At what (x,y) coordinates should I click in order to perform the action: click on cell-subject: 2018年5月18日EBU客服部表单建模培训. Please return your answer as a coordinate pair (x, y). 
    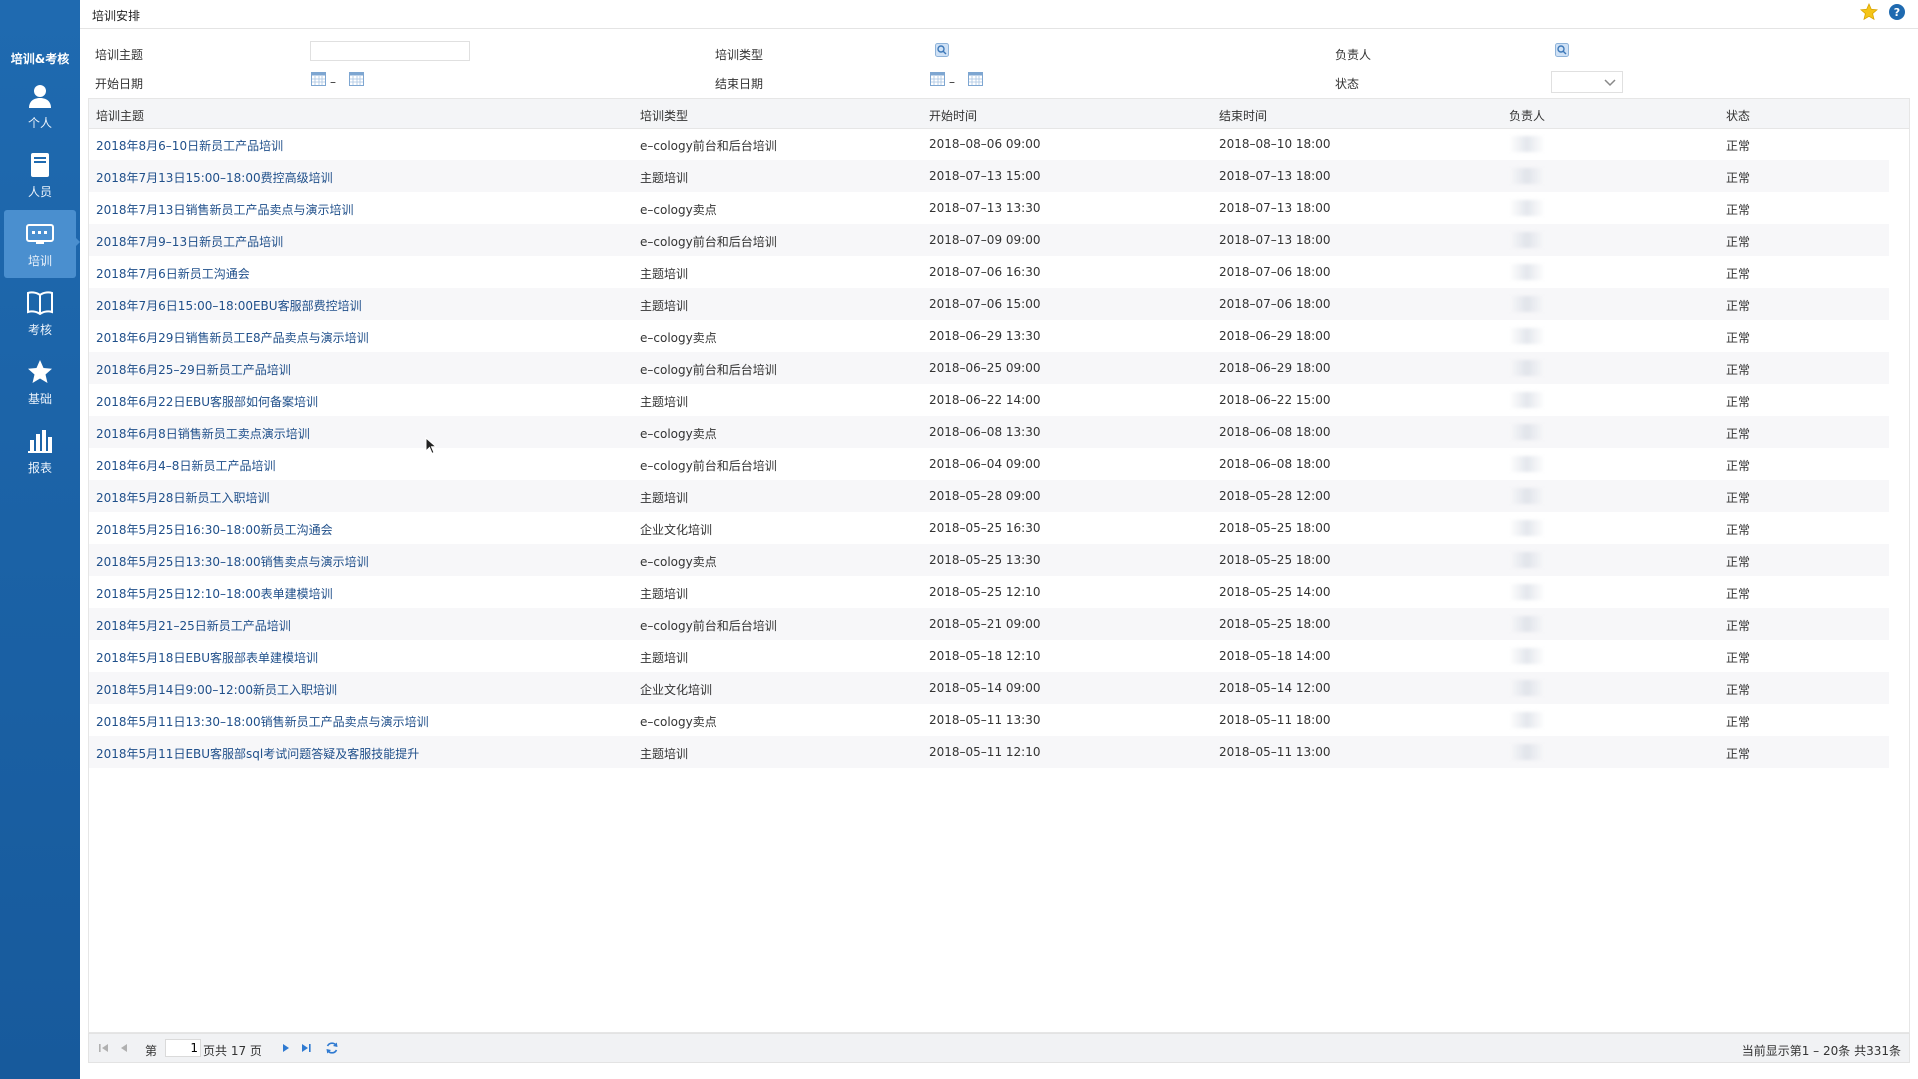
    Looking at the image, I should click on (207, 657).